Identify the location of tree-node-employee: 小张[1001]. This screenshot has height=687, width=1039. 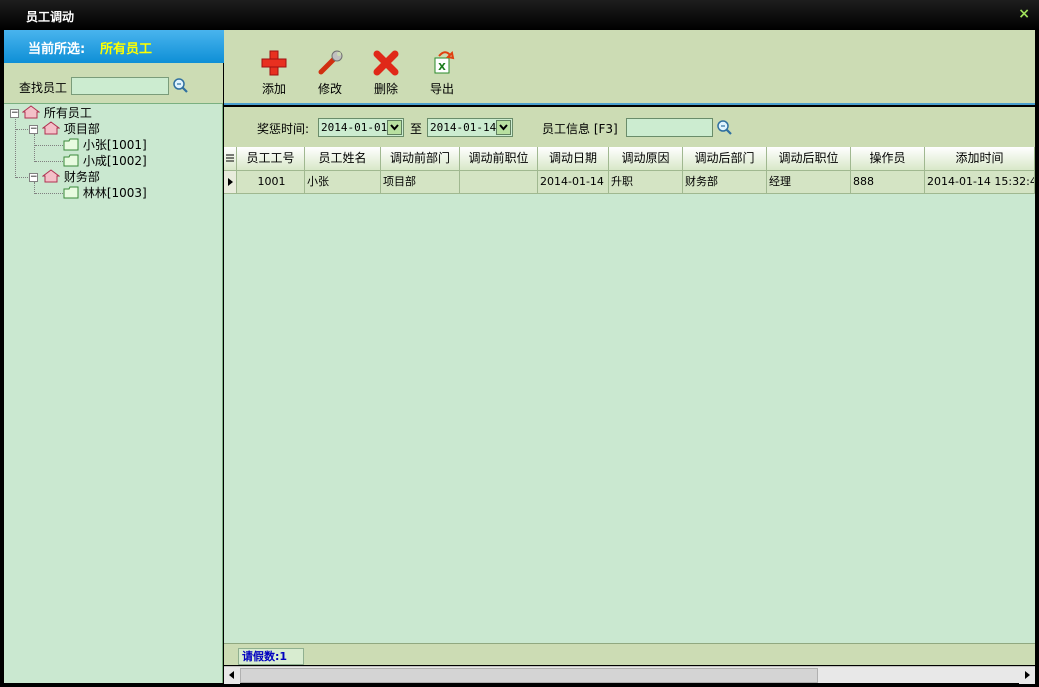
(105, 145).